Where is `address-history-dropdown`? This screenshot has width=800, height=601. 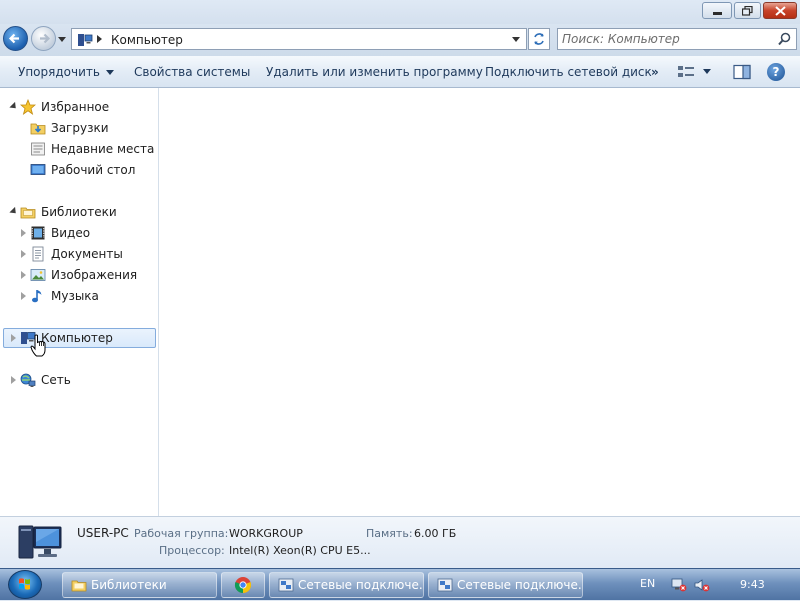 address-history-dropdown is located at coordinates (516, 39).